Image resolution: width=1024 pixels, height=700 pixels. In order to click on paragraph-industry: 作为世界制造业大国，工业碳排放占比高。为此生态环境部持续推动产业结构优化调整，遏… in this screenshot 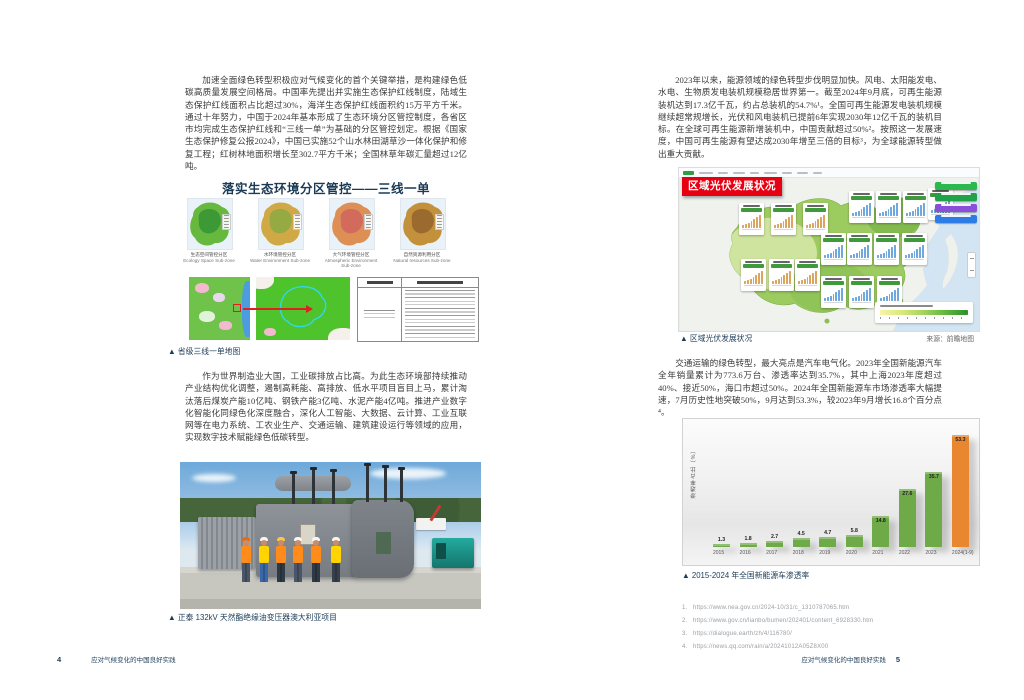, I will do `click(326, 407)`.